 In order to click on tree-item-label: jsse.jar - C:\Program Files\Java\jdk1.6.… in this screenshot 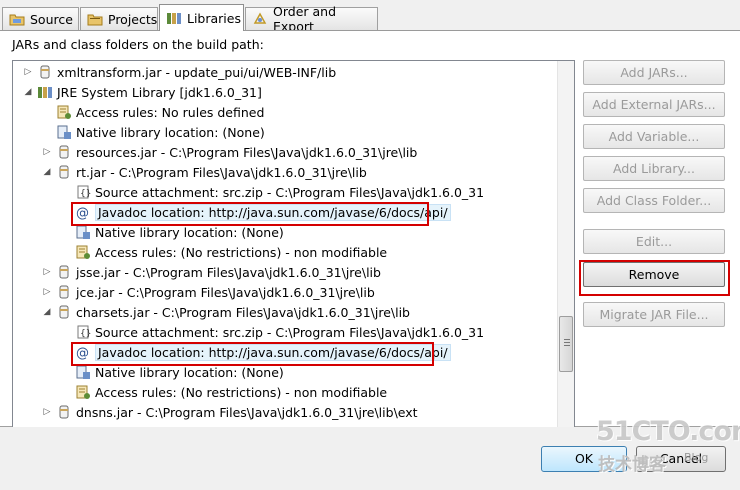, I will do `click(228, 272)`.